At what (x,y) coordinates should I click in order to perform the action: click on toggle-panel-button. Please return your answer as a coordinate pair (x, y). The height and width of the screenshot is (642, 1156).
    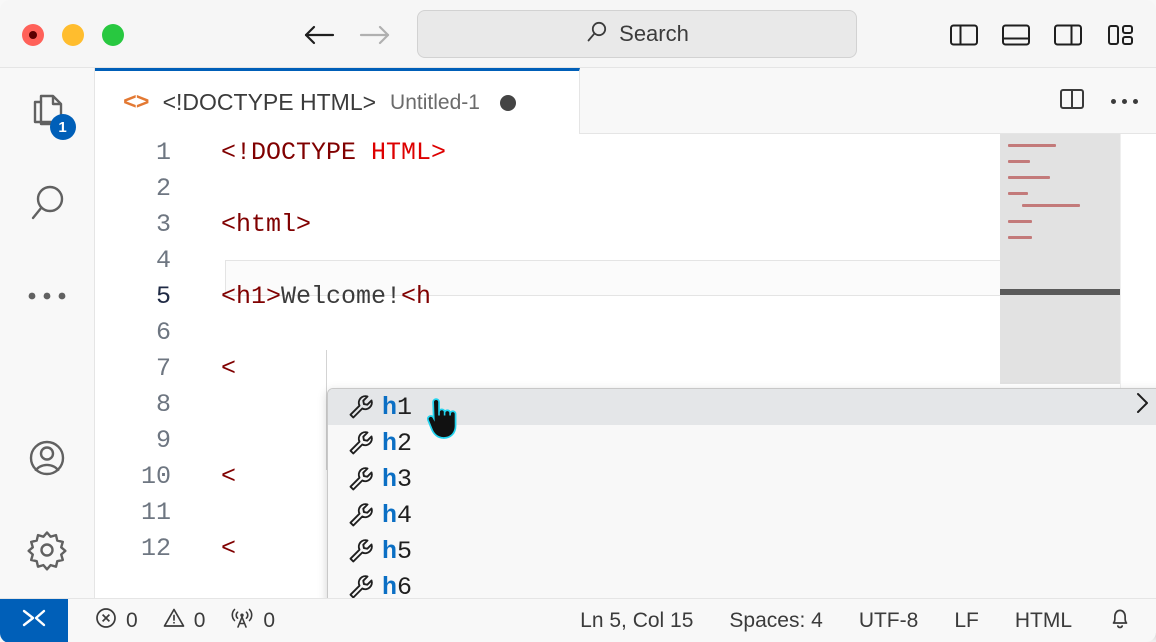
    Looking at the image, I should click on (1016, 35).